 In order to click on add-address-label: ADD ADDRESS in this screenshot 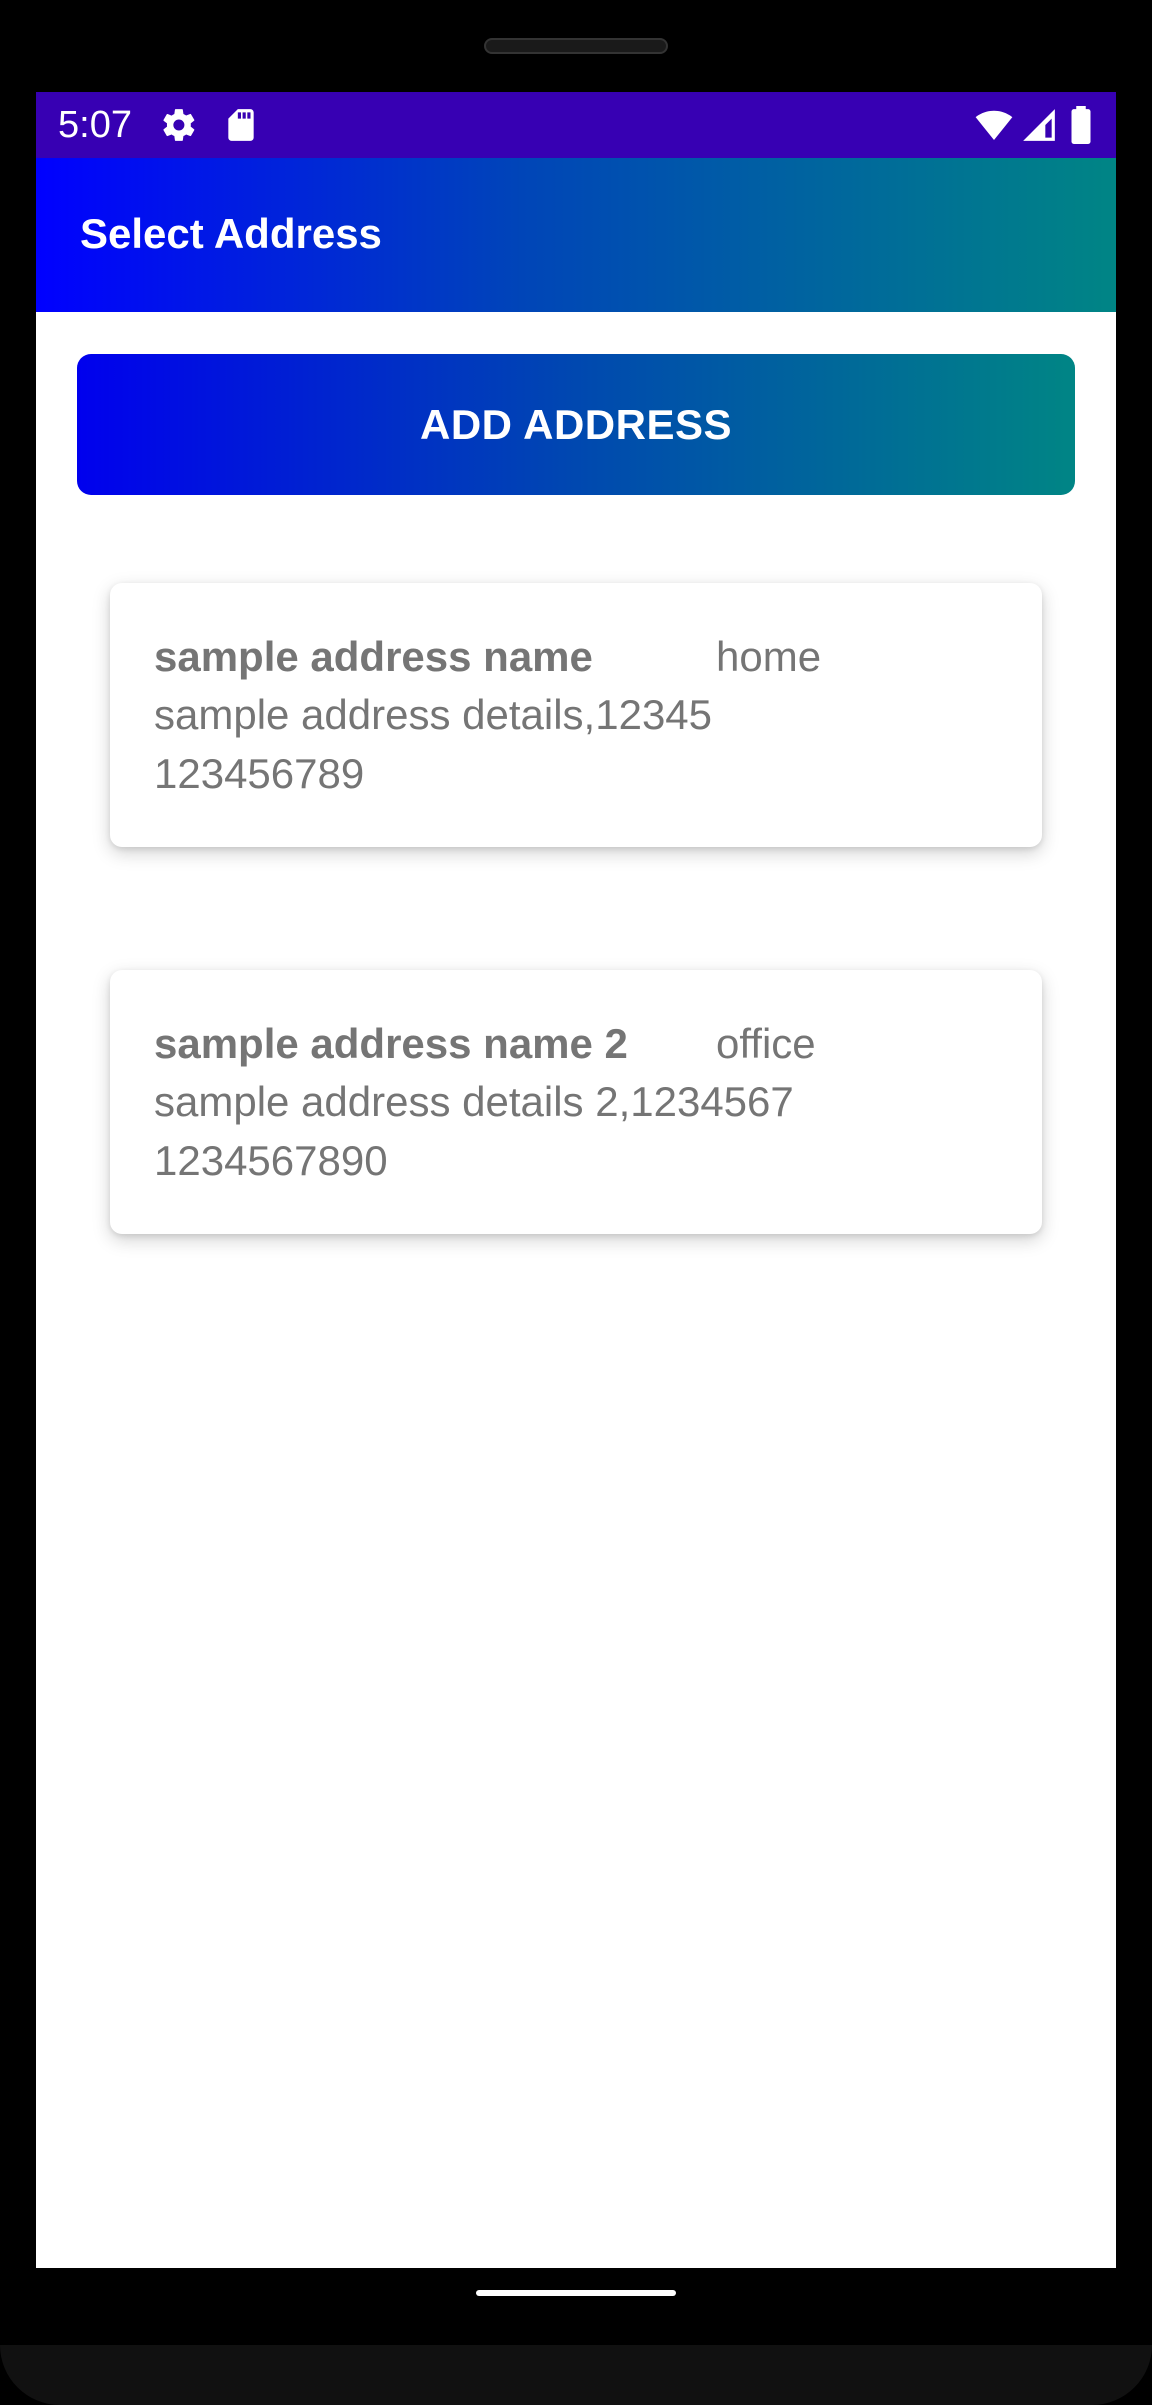, I will do `click(576, 424)`.